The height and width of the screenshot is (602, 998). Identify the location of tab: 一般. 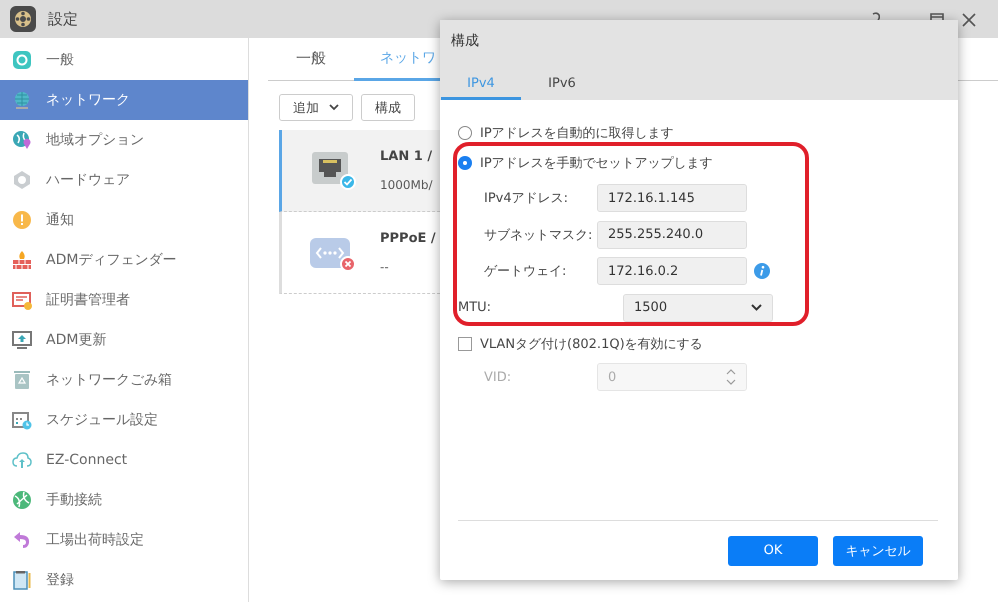
(311, 59).